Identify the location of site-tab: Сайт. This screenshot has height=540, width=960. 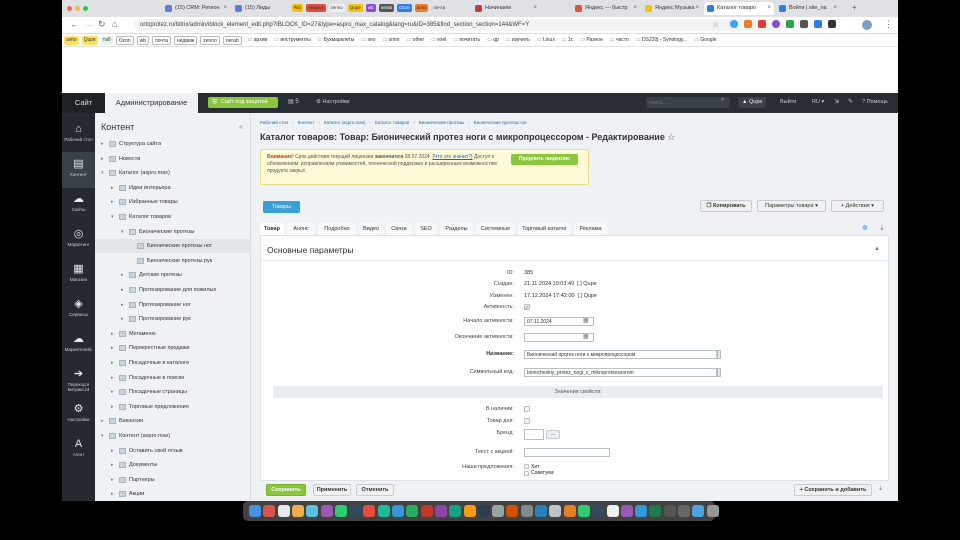
(83, 103).